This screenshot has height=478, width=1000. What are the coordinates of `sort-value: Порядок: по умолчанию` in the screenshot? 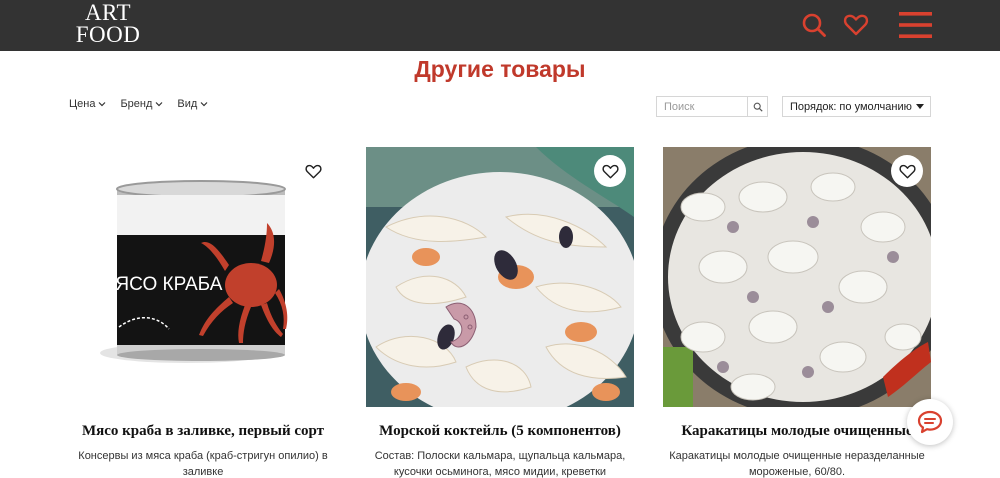 It's located at (851, 106).